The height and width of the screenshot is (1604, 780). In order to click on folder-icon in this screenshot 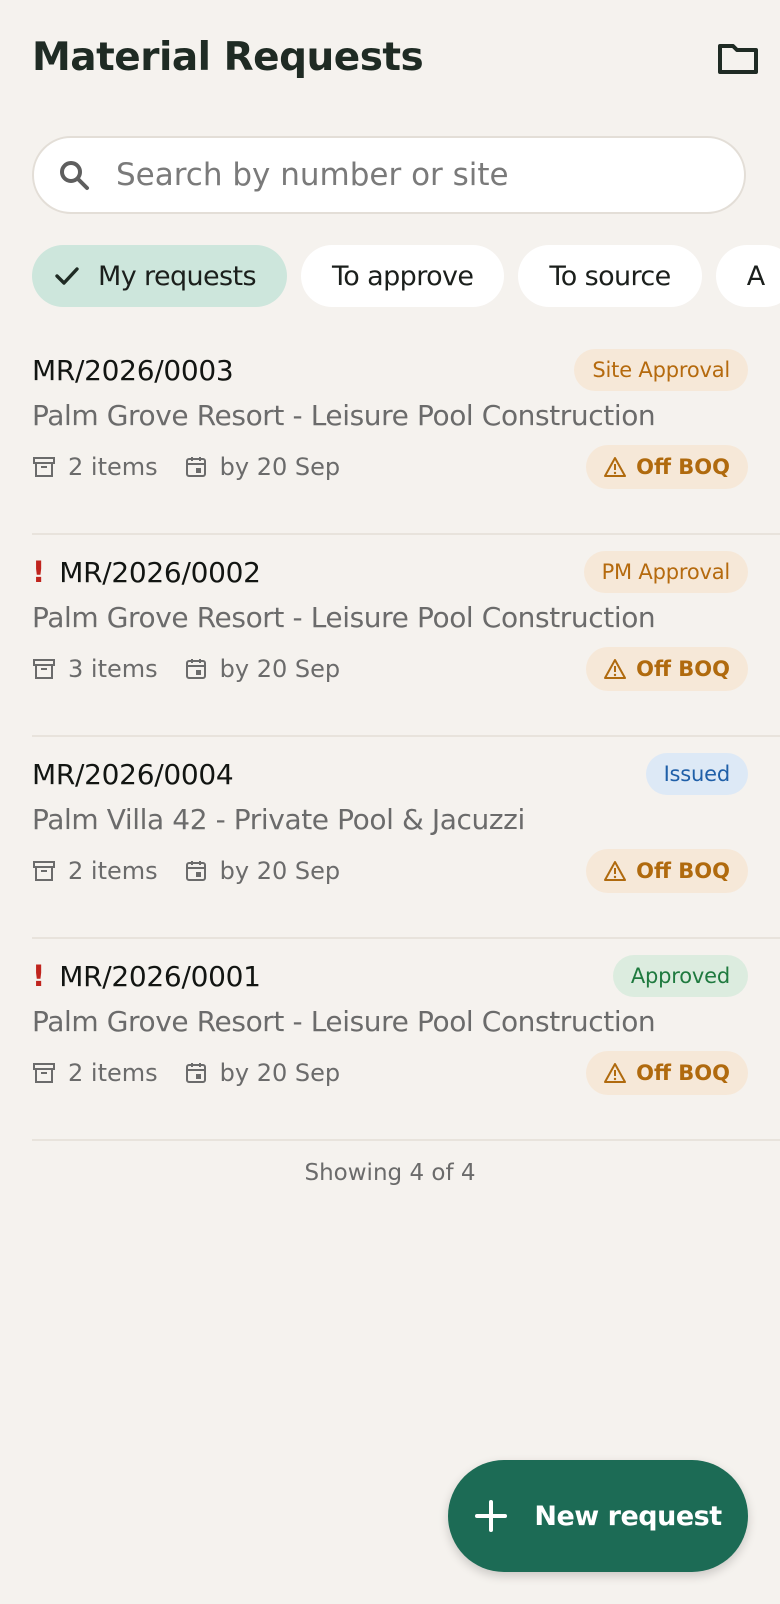, I will do `click(738, 58)`.